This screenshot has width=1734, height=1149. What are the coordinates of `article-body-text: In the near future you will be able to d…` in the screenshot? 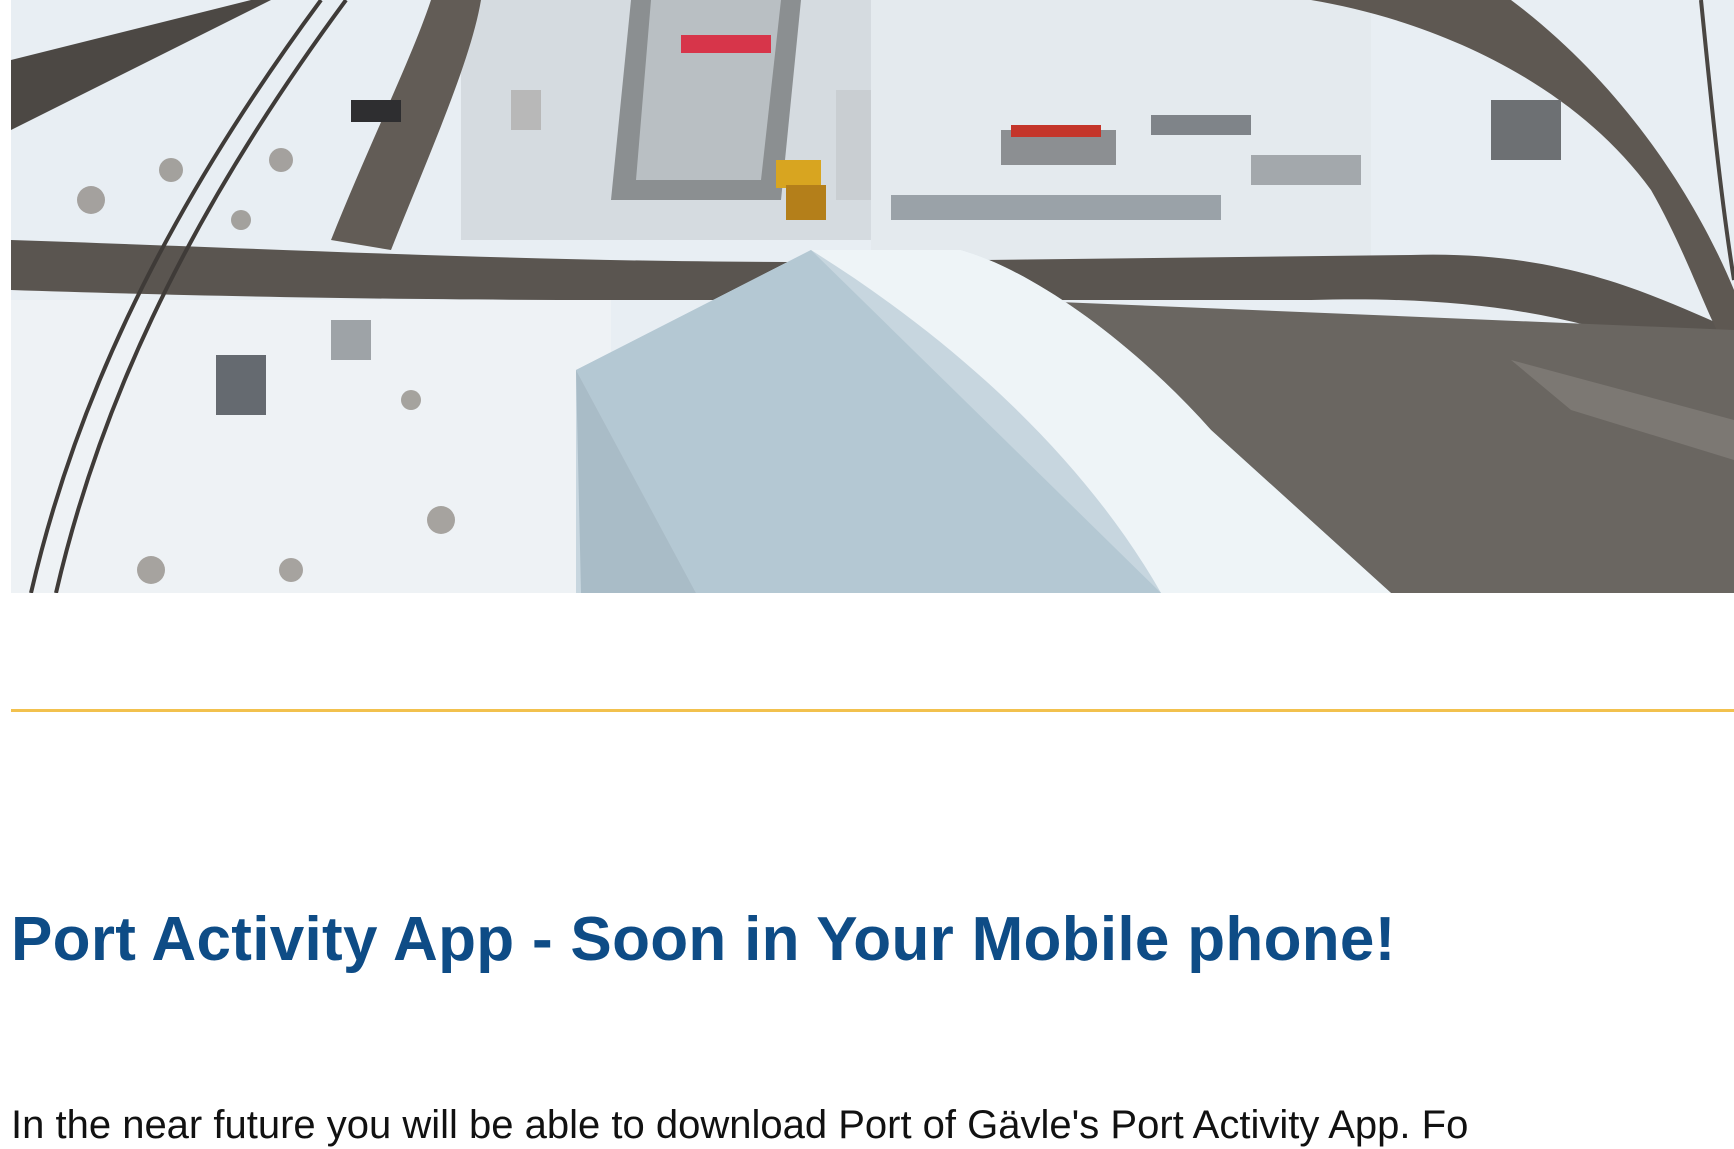 It's located at (740, 1125).